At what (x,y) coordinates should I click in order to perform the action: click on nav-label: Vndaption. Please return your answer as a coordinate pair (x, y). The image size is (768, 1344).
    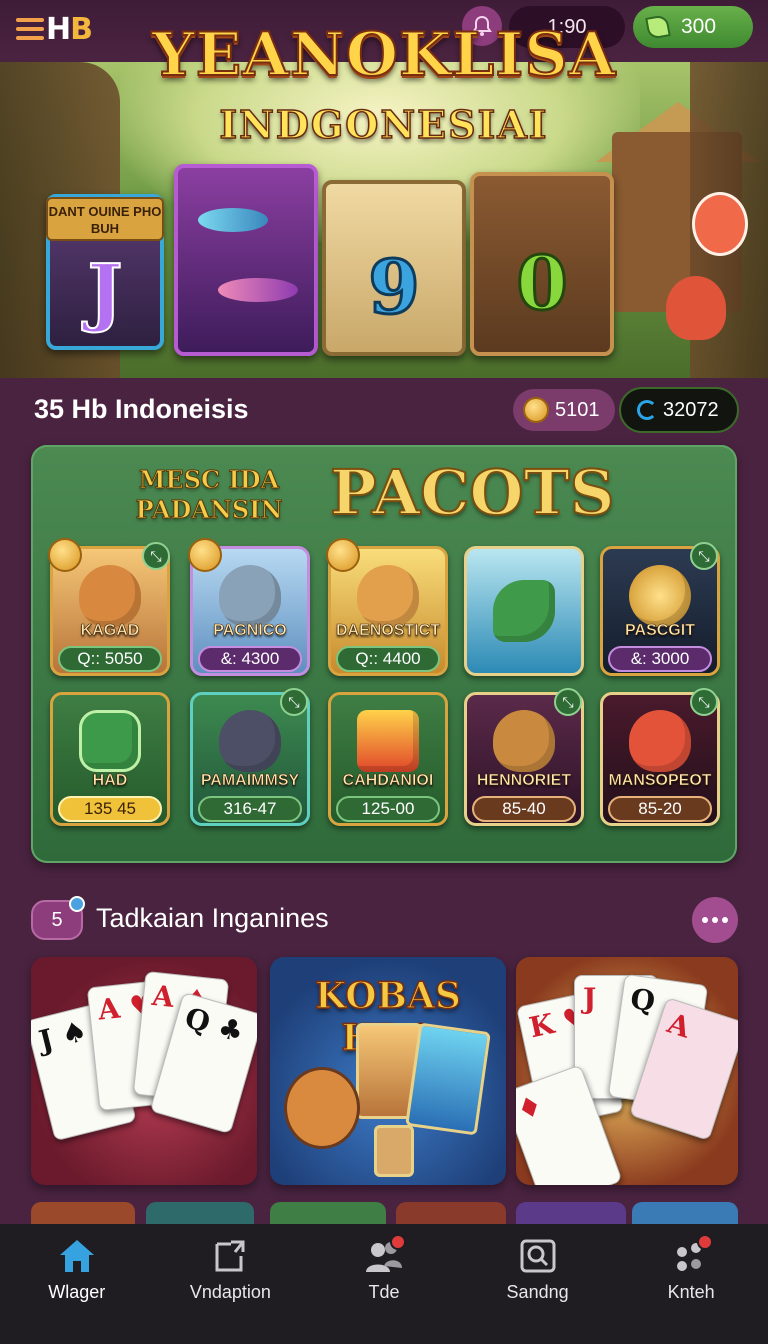
    Looking at the image, I should click on (230, 1292).